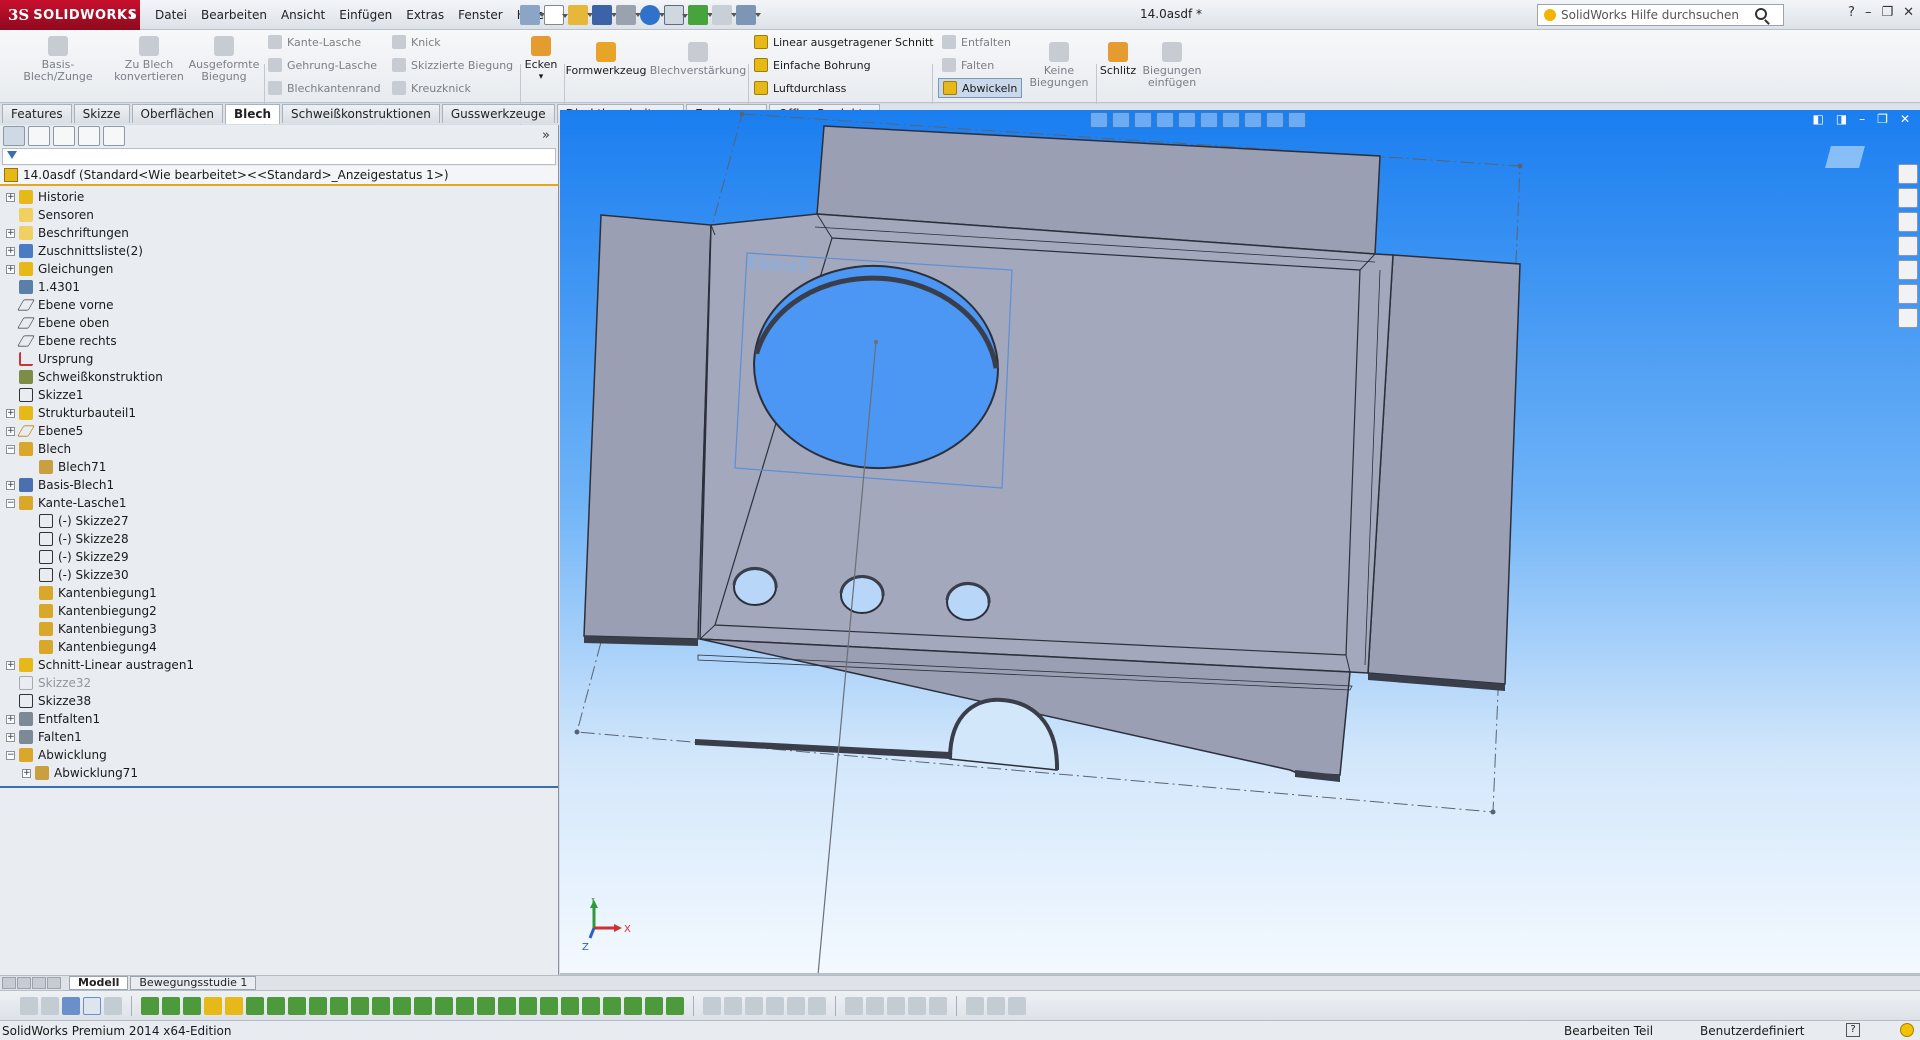  What do you see at coordinates (101, 113) in the screenshot?
I see `tab-skizze: Skizze` at bounding box center [101, 113].